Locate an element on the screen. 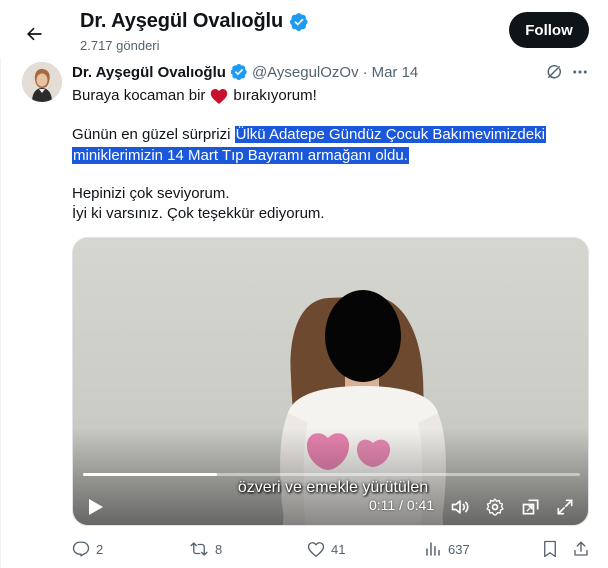 The height and width of the screenshot is (568, 608). bookmark-button is located at coordinates (550, 549).